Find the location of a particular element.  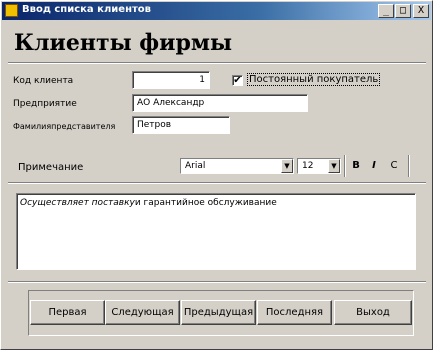

next-record-button: Следующая is located at coordinates (142, 312).